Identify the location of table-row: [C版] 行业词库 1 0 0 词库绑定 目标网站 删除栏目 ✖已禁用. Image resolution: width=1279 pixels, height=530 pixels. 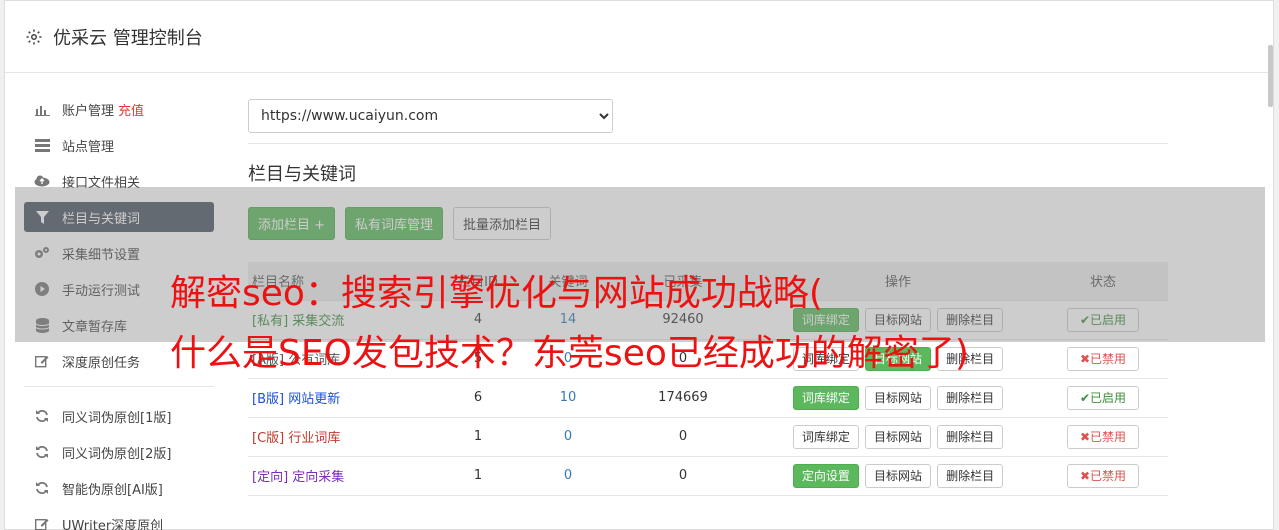
(708, 436).